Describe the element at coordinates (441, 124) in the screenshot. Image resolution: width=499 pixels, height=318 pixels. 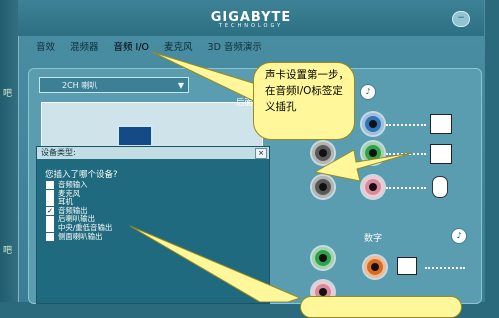
I see `cd-drive-icon` at that location.